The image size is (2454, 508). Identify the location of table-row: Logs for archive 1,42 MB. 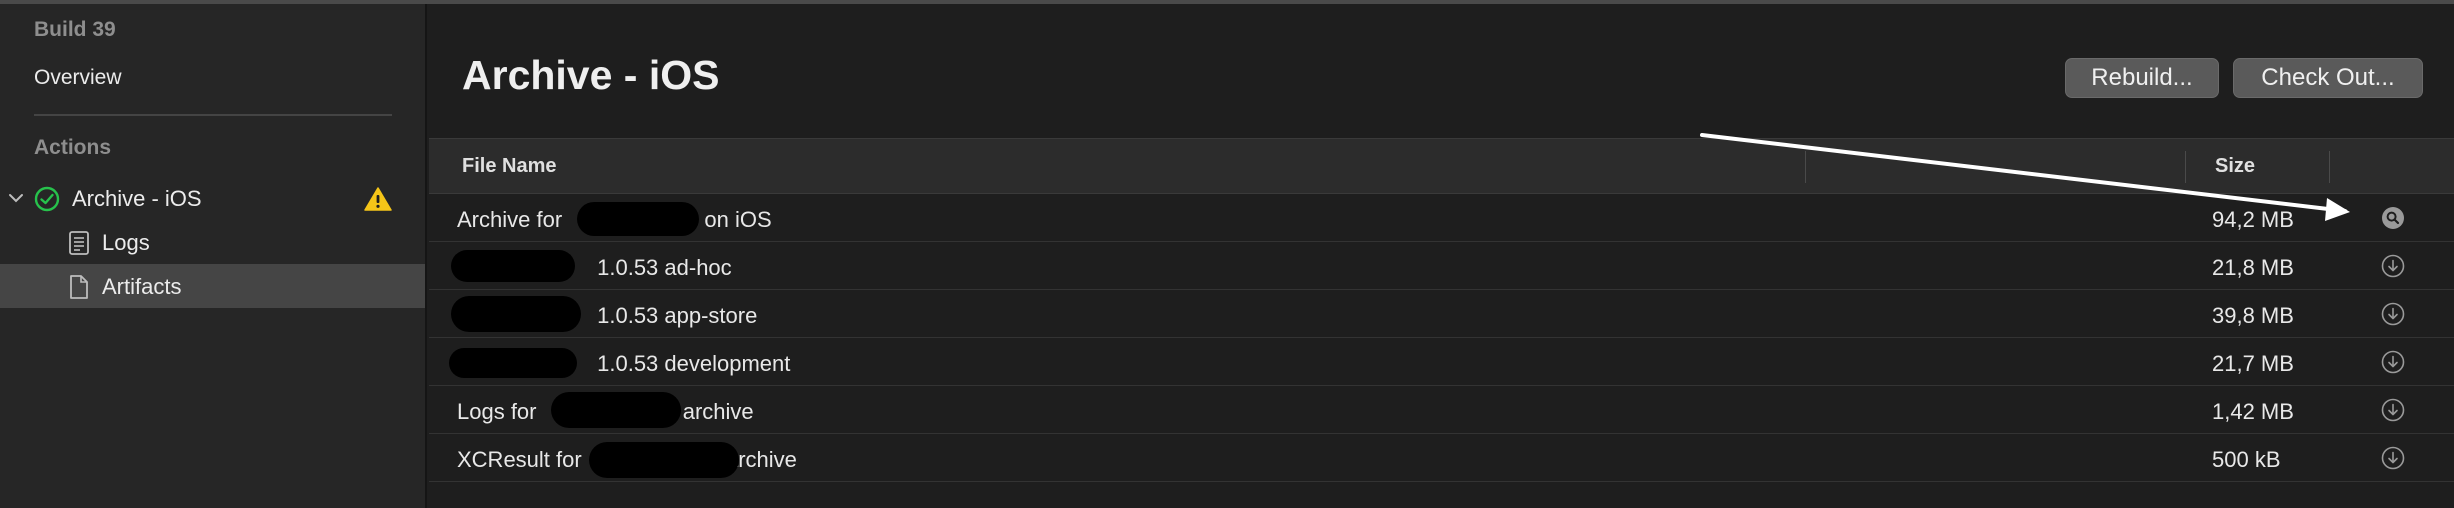
(1441, 410).